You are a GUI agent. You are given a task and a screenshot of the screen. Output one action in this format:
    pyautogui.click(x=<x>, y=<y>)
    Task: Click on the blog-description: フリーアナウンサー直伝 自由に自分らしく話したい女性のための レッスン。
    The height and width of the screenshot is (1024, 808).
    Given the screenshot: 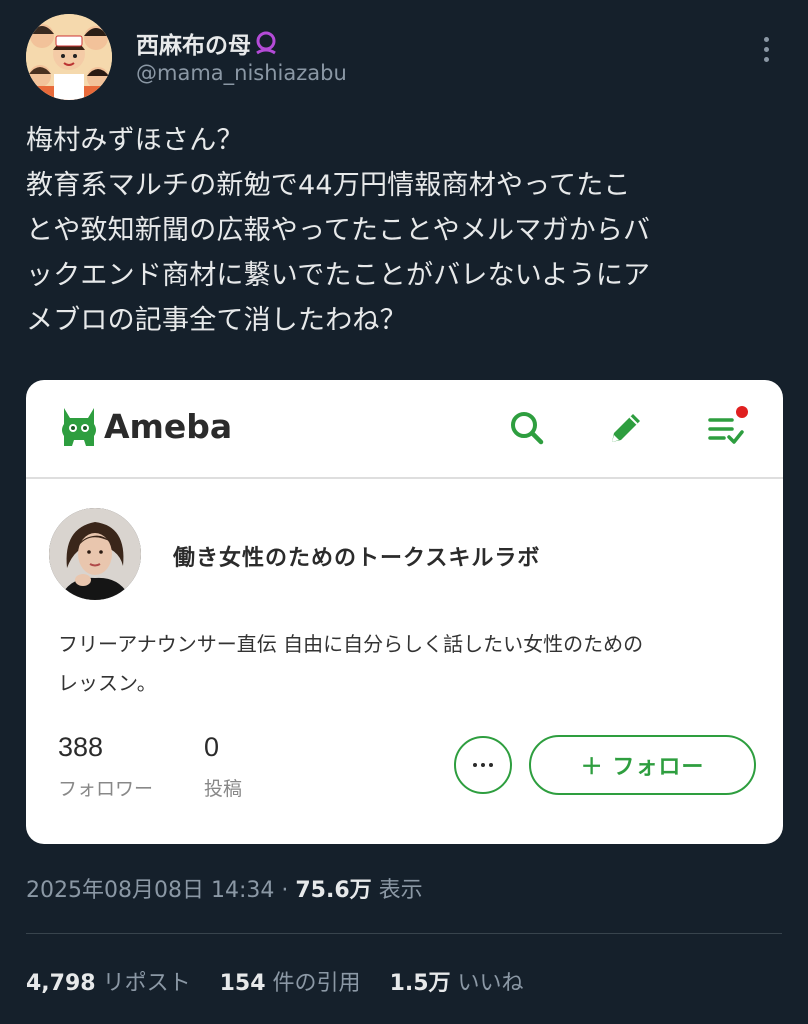 What is the action you would take?
    pyautogui.click(x=408, y=664)
    